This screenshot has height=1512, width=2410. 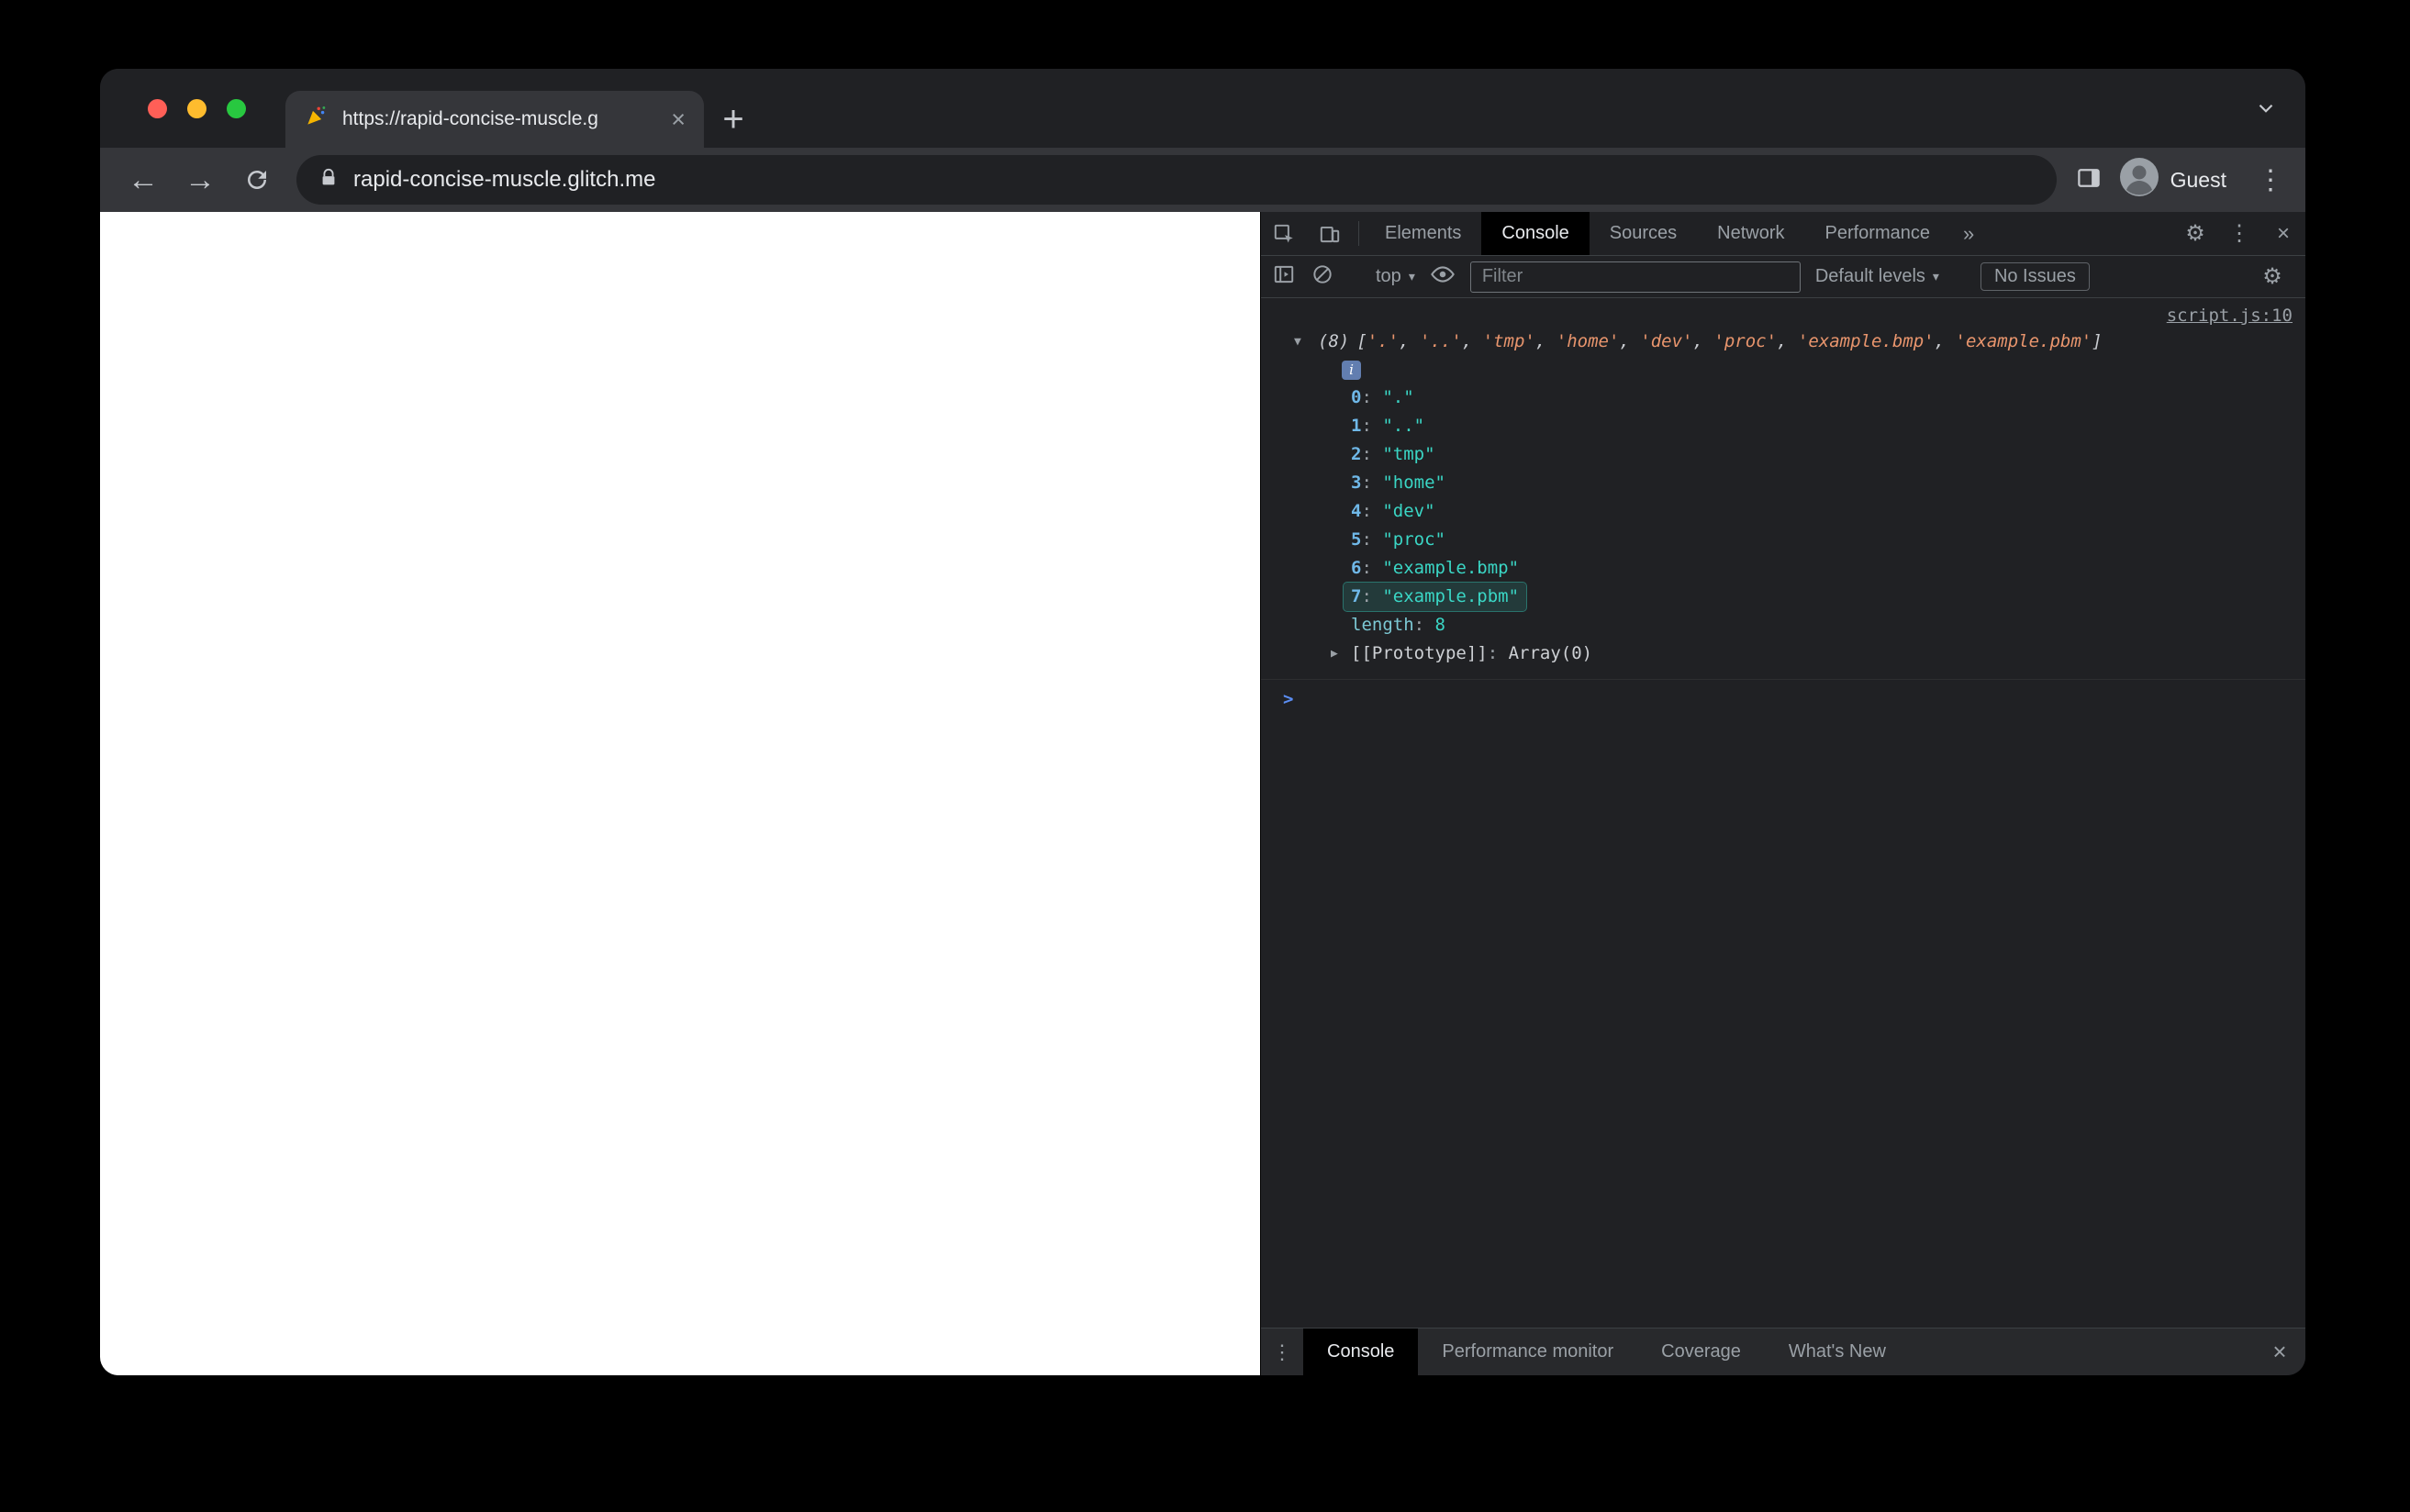 I want to click on preview-string: 'example.bmp', so click(x=1866, y=341).